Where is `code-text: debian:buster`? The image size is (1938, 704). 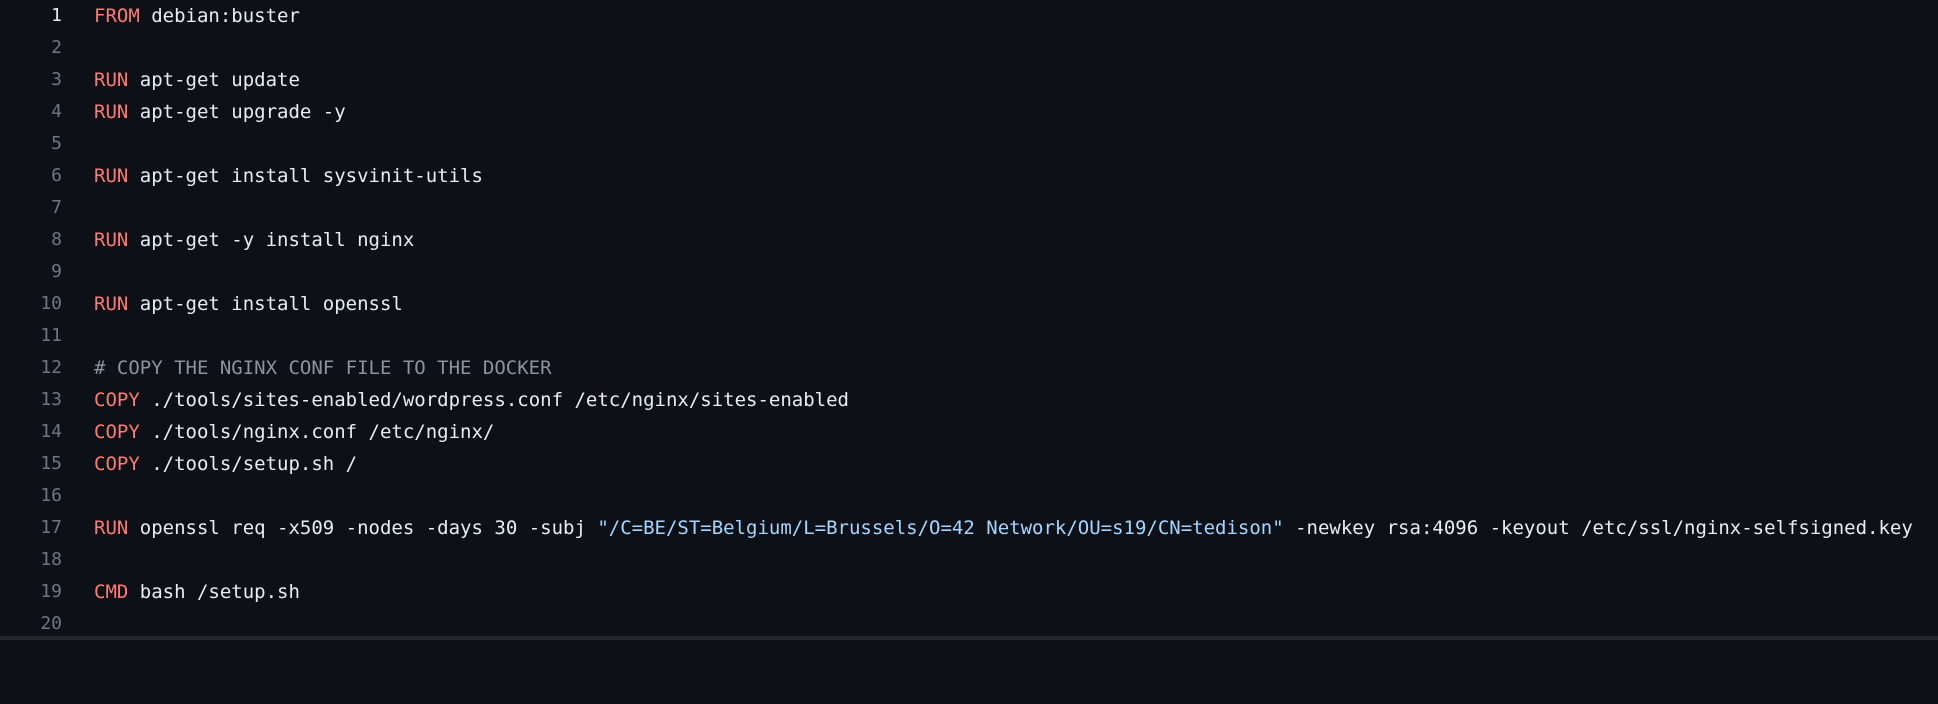
code-text: debian:buster is located at coordinates (219, 16).